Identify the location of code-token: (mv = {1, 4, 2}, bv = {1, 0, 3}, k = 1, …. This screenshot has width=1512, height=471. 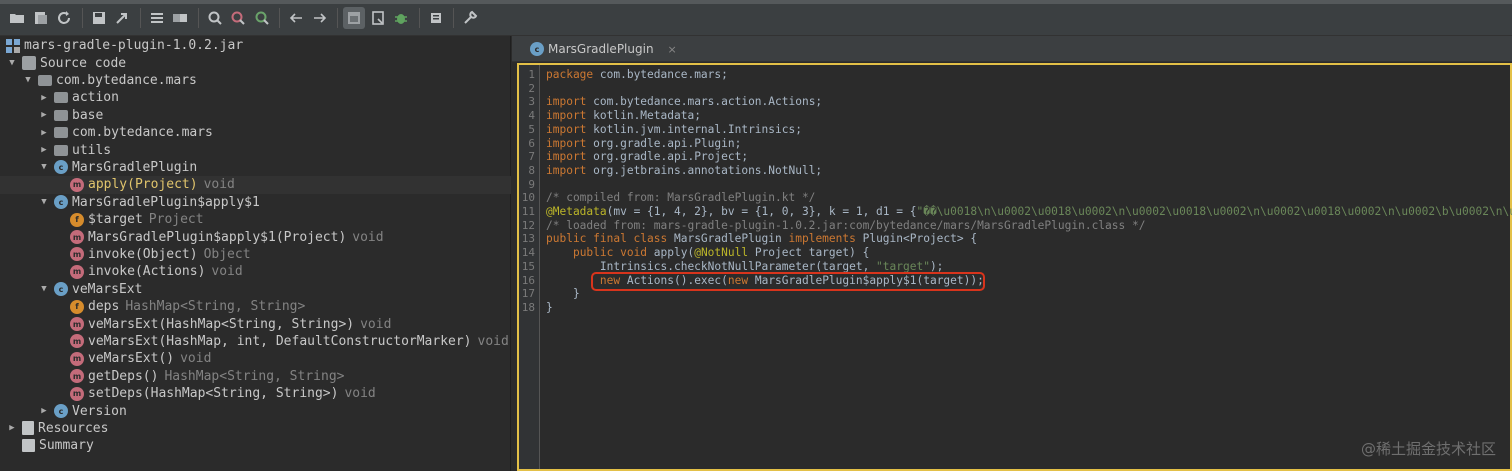
(761, 211).